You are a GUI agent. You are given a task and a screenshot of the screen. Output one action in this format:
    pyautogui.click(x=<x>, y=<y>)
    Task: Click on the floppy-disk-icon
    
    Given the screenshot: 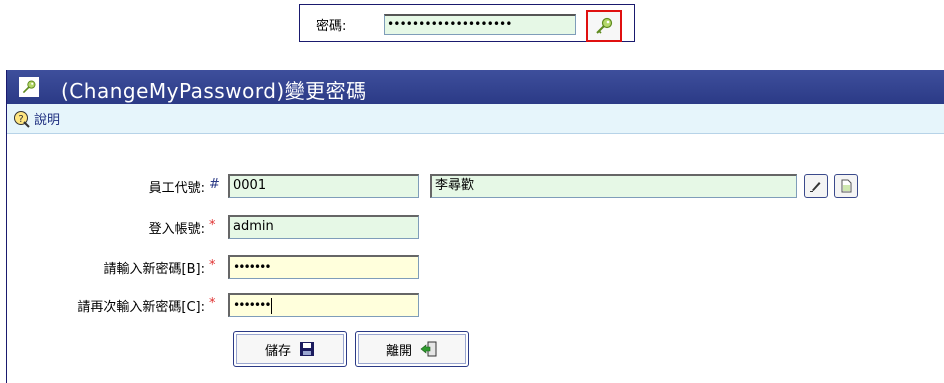 What is the action you would take?
    pyautogui.click(x=307, y=349)
    